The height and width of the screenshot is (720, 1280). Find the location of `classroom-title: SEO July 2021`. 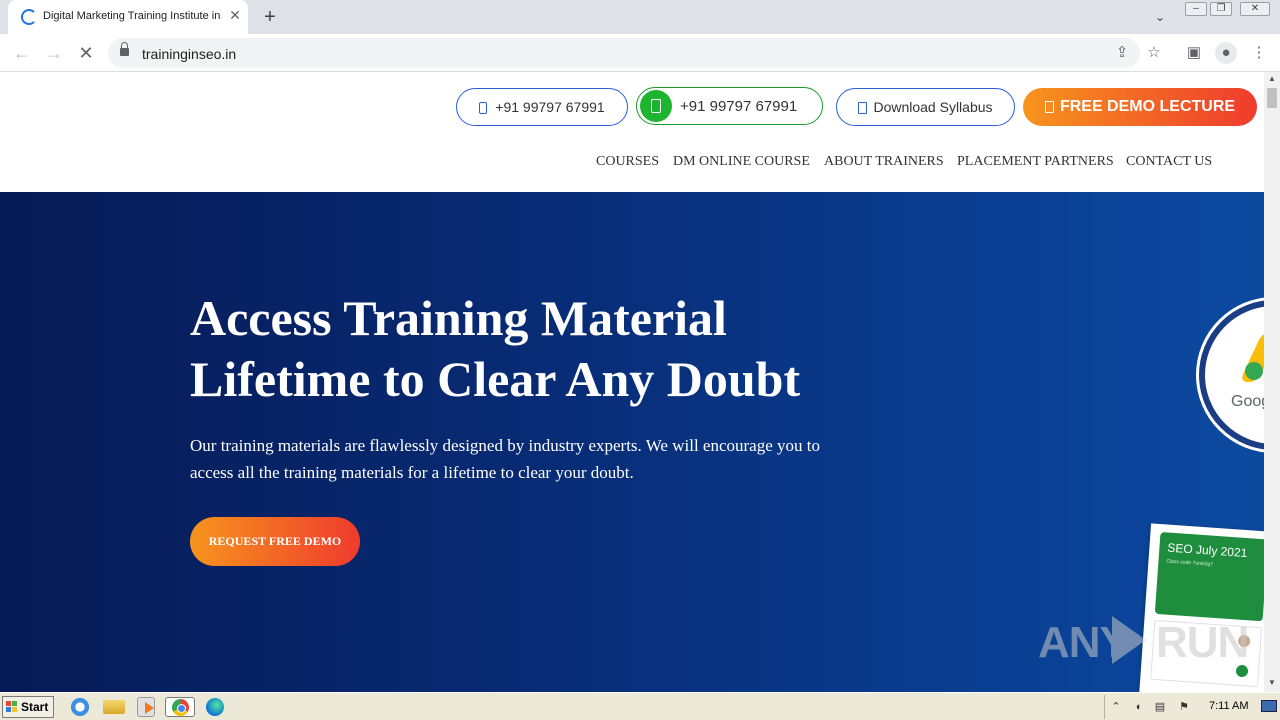

classroom-title: SEO July 2021 is located at coordinates (1207, 550).